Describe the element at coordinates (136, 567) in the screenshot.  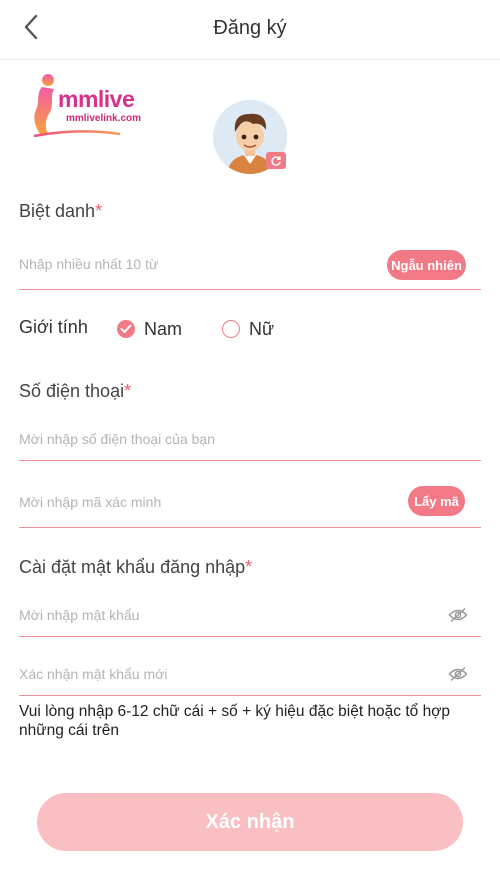
I see `password-label: Cài đặt mật khẩu đăng nhập*` at that location.